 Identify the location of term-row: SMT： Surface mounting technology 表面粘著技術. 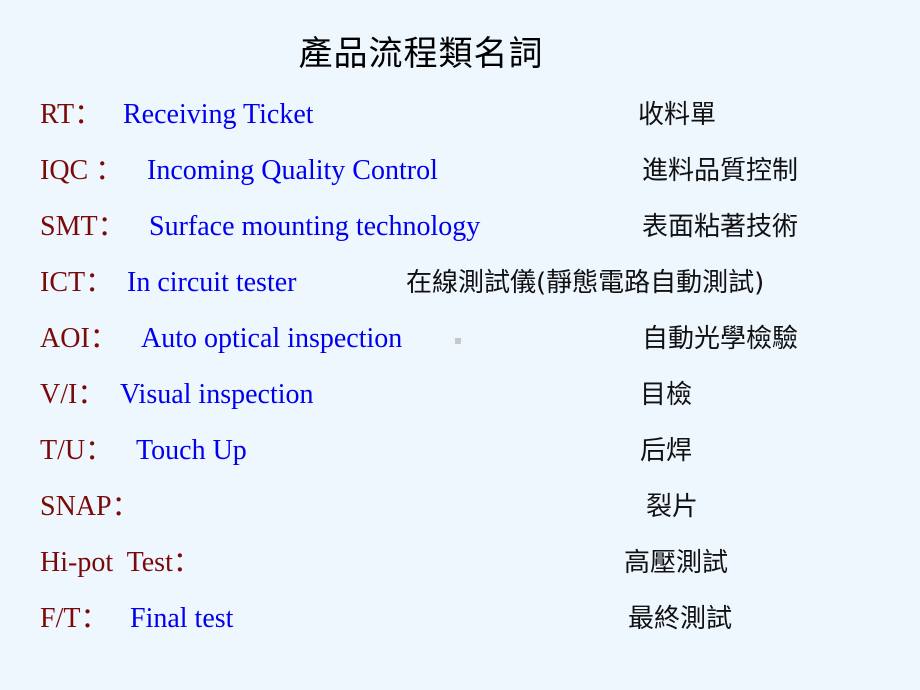
(480, 227).